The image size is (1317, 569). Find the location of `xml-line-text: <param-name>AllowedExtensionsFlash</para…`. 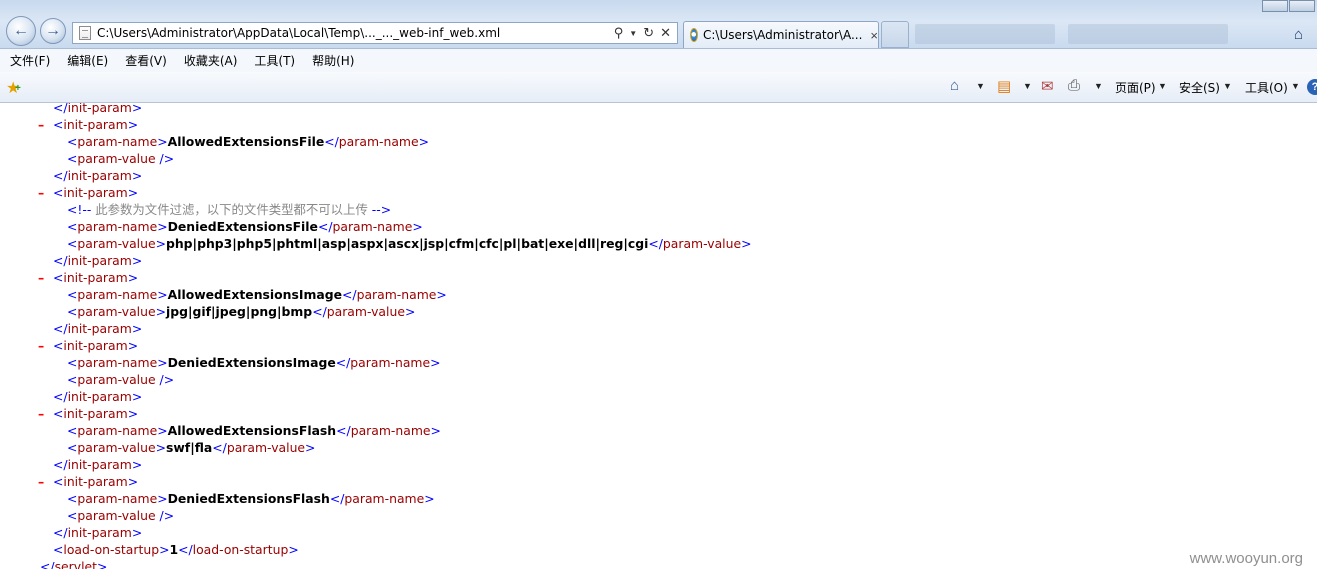

xml-line-text: <param-name>AllowedExtensionsFlash</para… is located at coordinates (254, 430).